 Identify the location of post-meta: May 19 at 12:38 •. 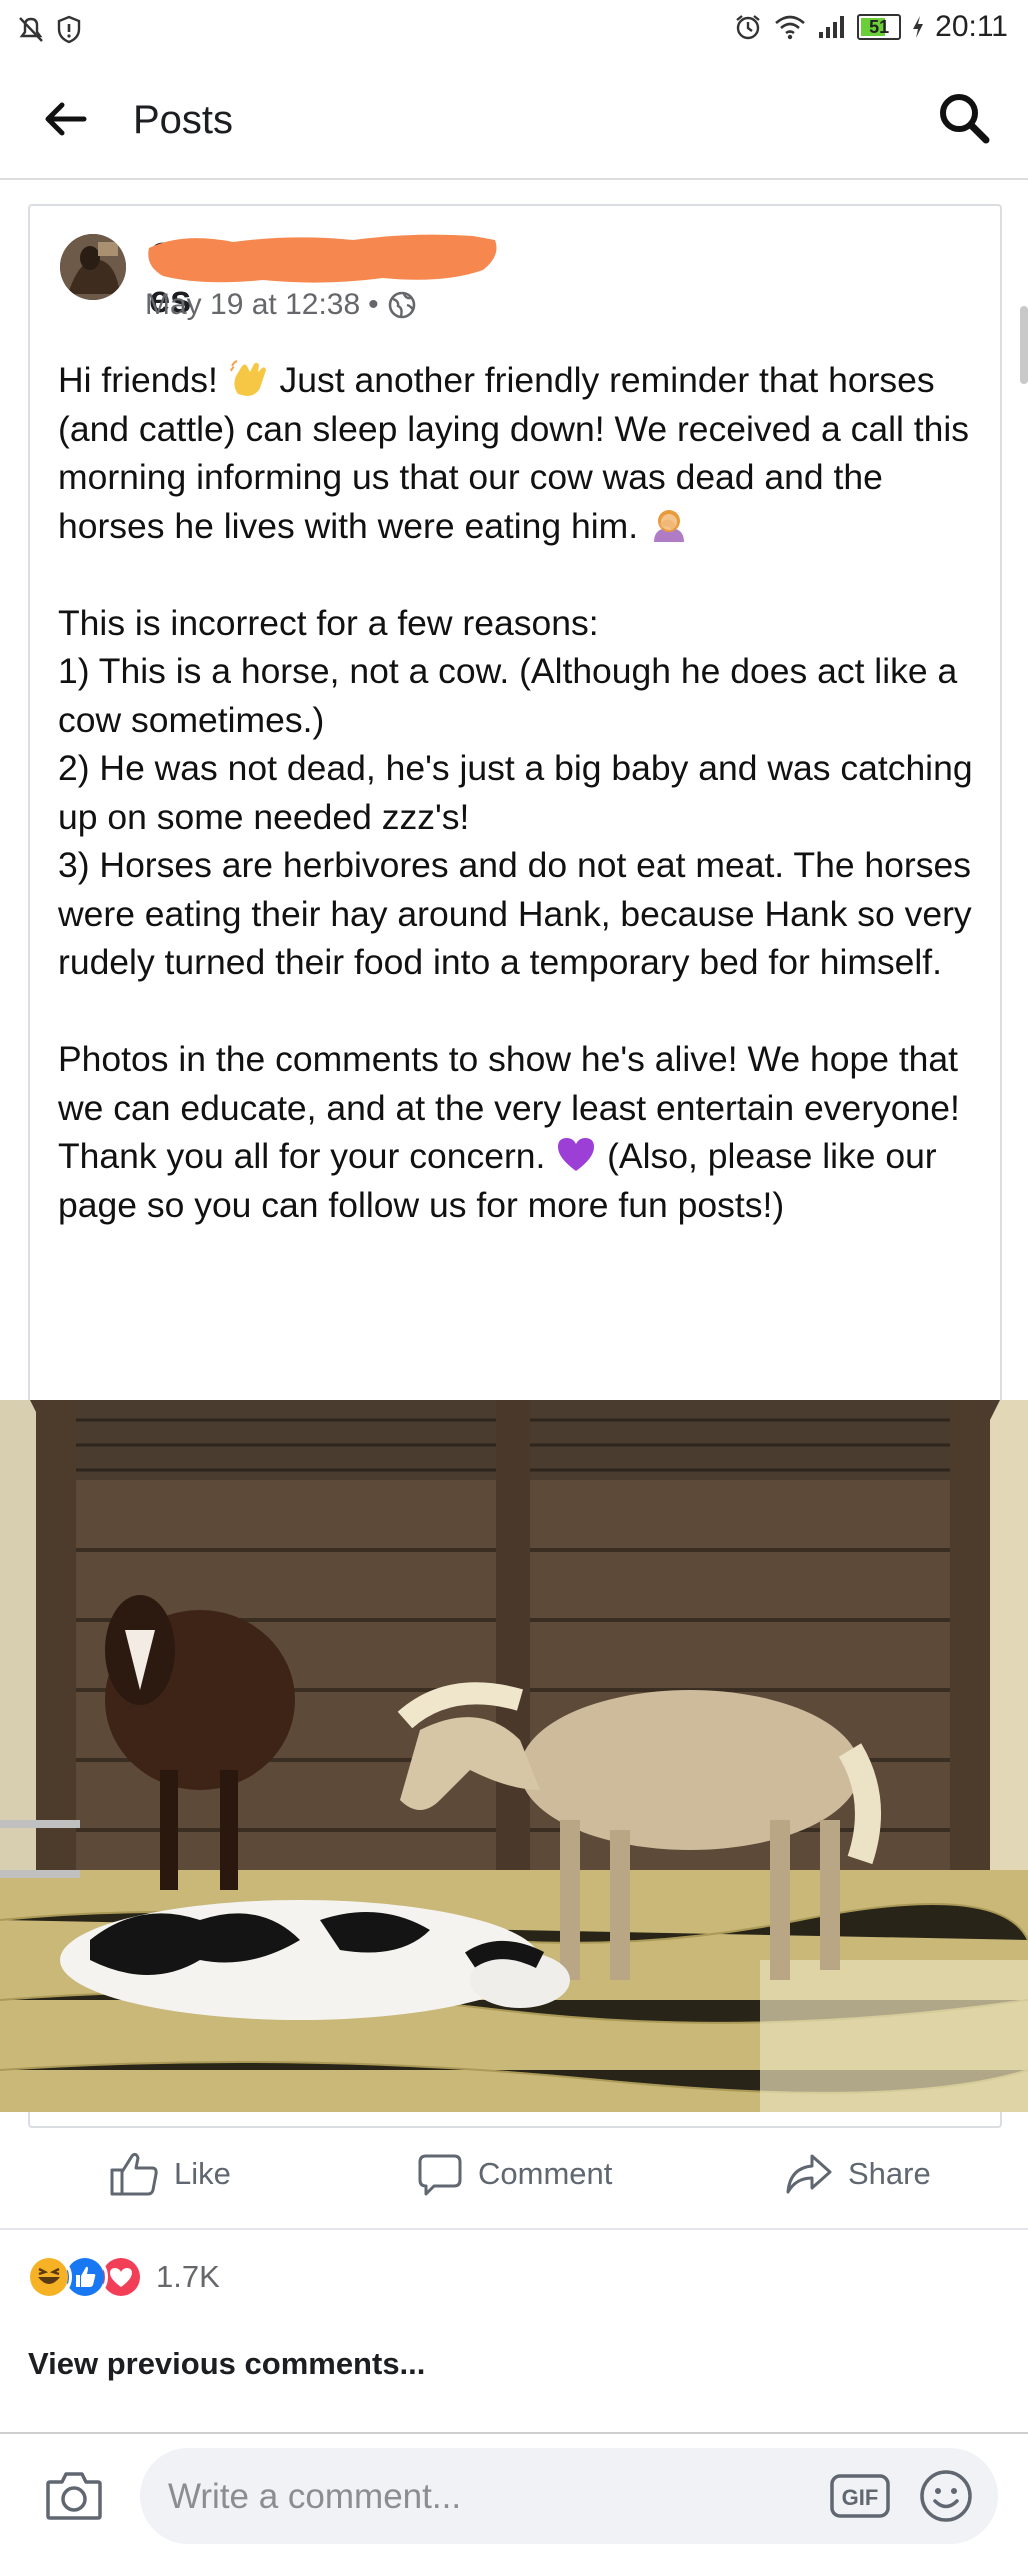
(281, 305).